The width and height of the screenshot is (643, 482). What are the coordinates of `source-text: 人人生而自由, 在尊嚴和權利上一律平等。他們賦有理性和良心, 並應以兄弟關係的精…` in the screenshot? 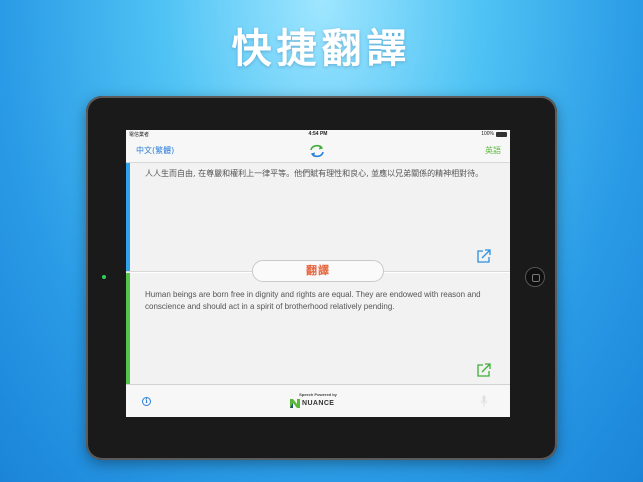 It's located at (321, 174).